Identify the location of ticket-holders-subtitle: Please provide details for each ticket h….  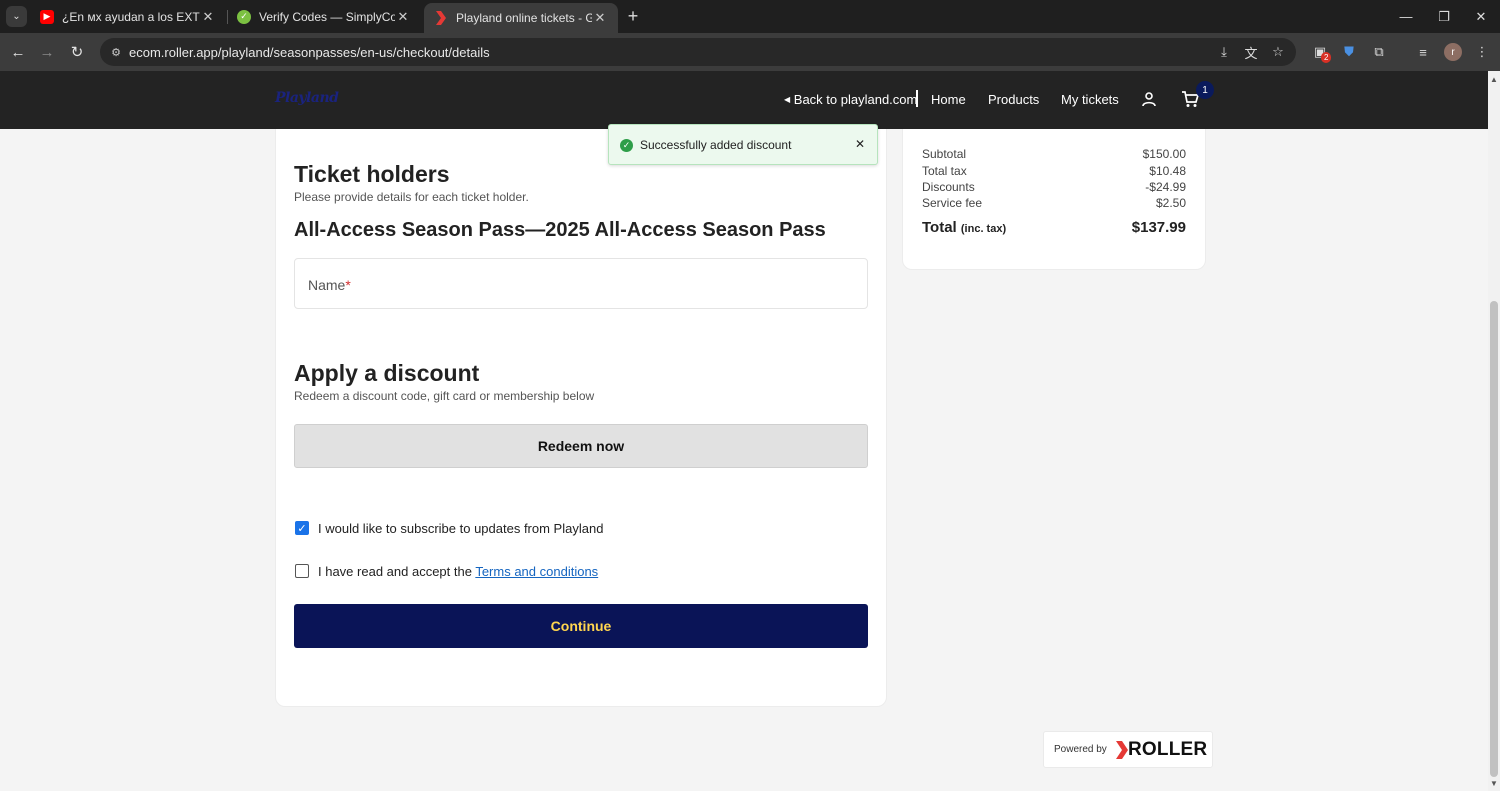
(411, 197).